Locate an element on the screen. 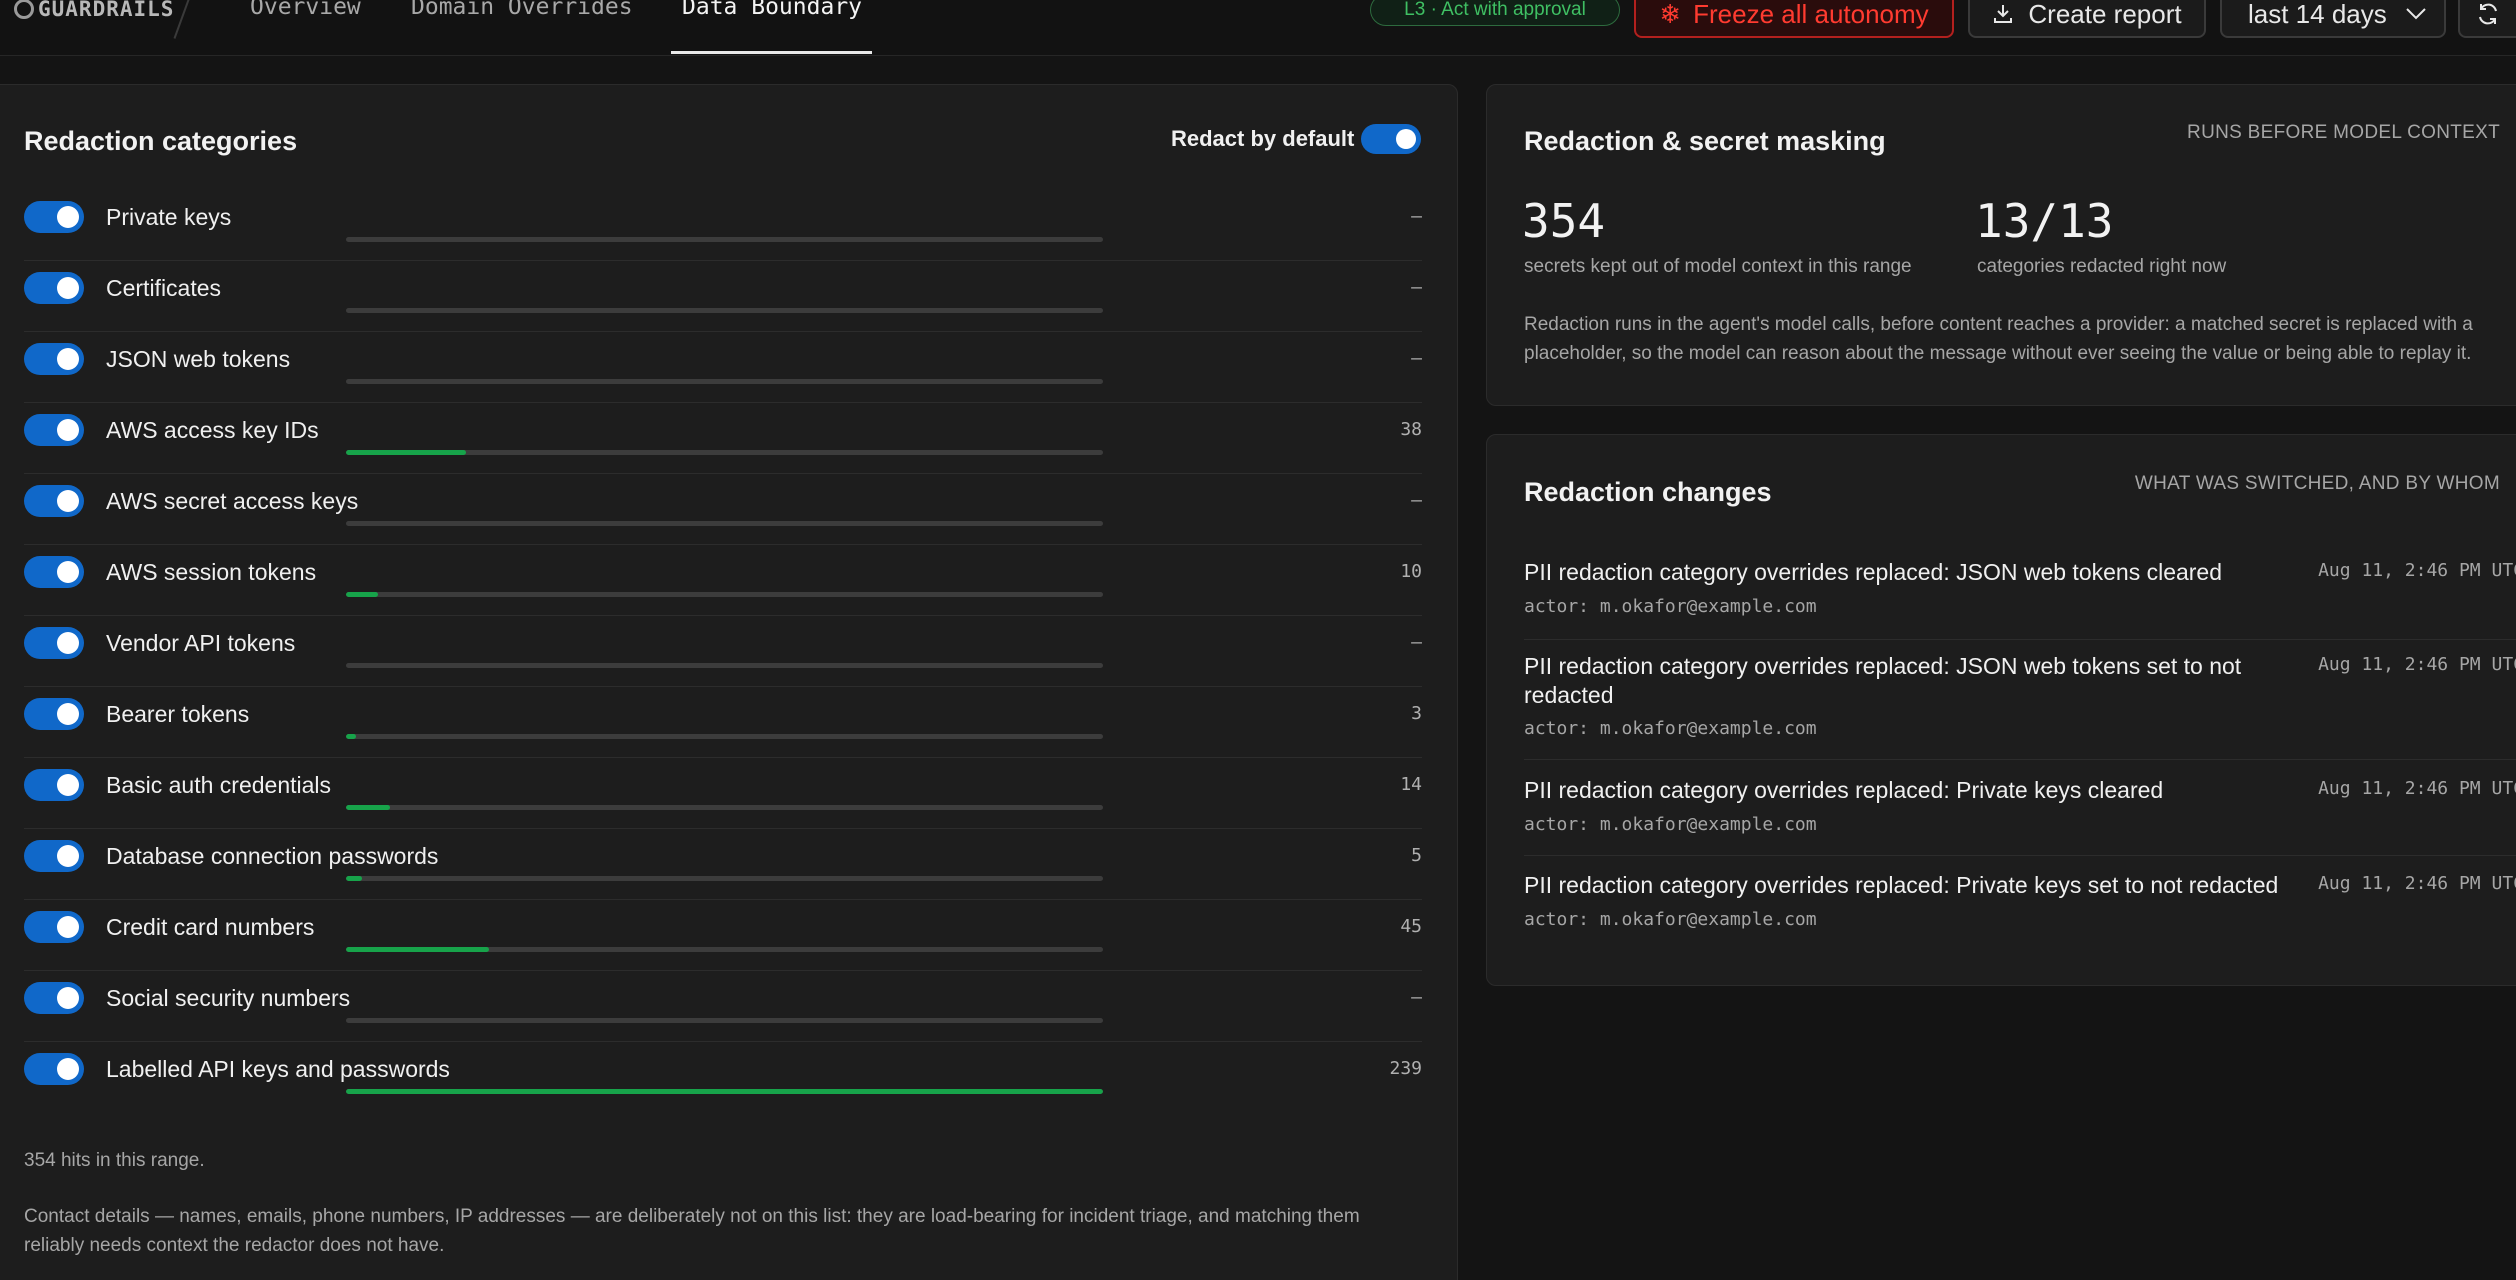  secret-masking-title: Redaction & secret masking is located at coordinates (1705, 141).